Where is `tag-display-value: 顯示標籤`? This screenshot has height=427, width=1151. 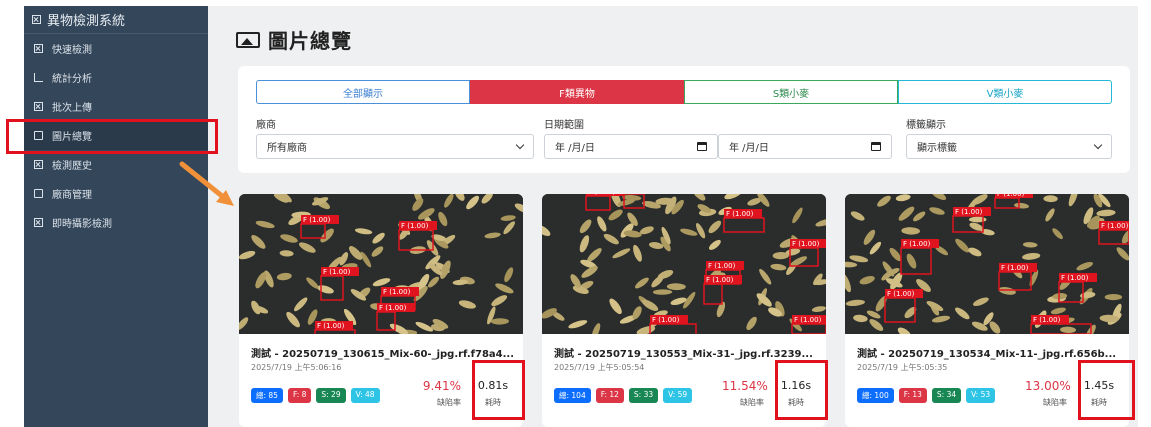 tag-display-value: 顯示標籤 is located at coordinates (937, 148).